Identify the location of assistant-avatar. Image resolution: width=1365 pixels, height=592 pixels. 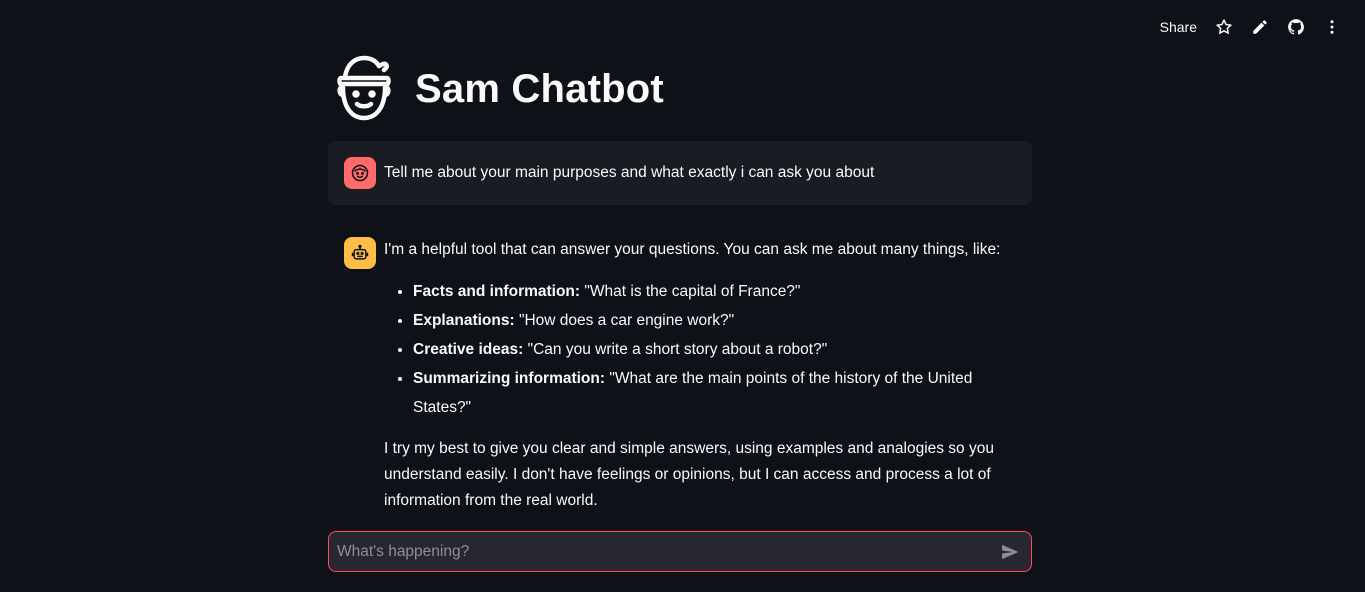
(360, 253).